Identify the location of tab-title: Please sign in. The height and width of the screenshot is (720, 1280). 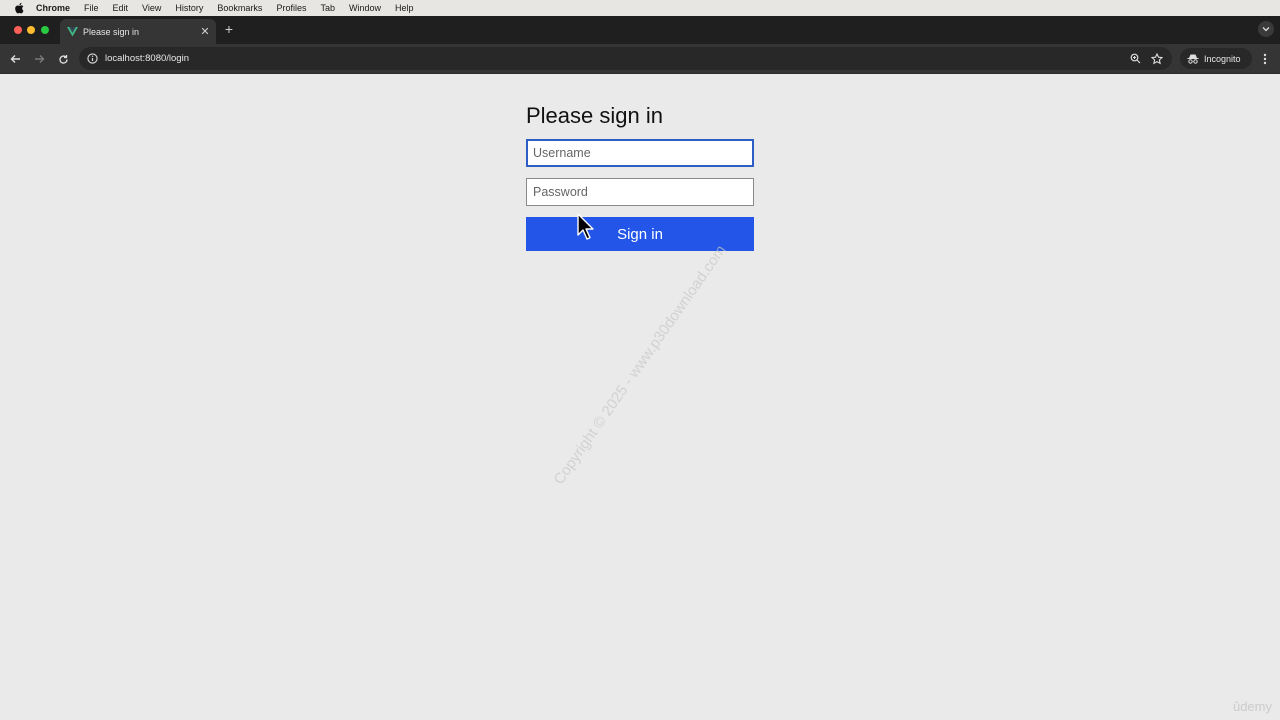
(111, 31).